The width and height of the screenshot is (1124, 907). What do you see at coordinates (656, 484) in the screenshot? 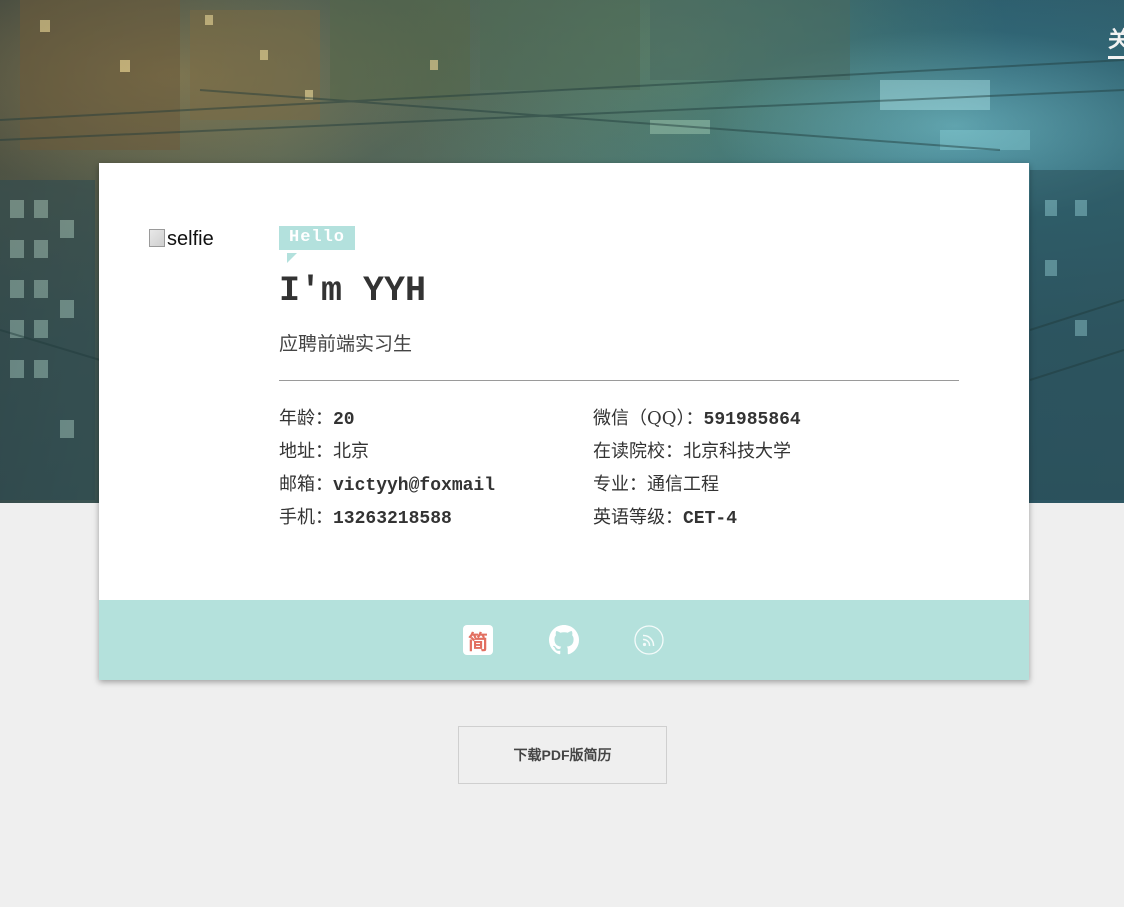
I see `info-major: 专业：通信工程` at bounding box center [656, 484].